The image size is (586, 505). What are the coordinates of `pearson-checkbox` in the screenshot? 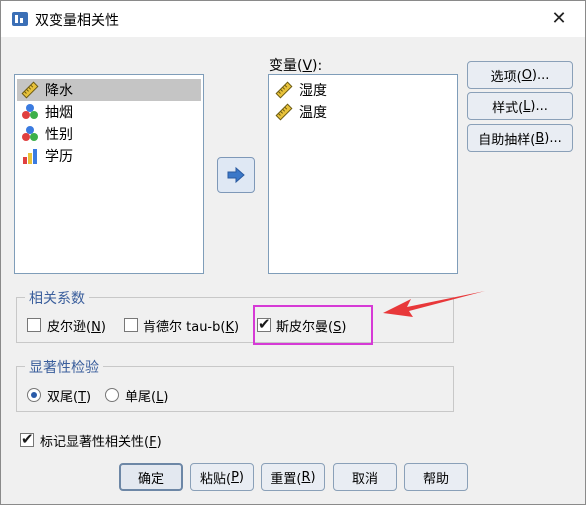 It's located at (34, 325).